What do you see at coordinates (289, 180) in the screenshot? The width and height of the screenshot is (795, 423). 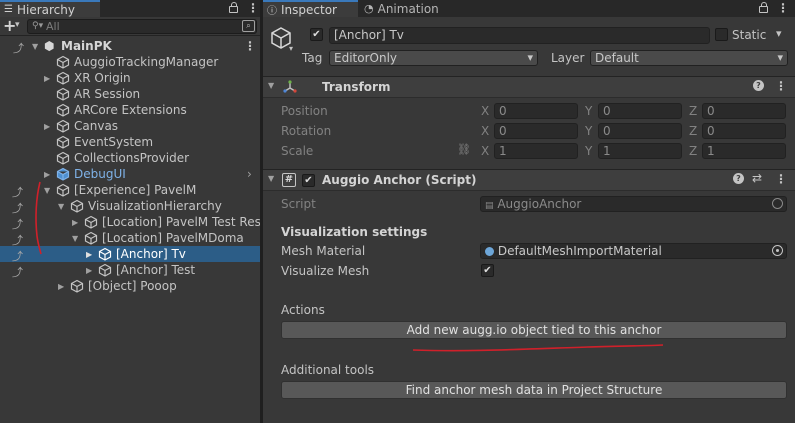 I see `script-icon: #` at bounding box center [289, 180].